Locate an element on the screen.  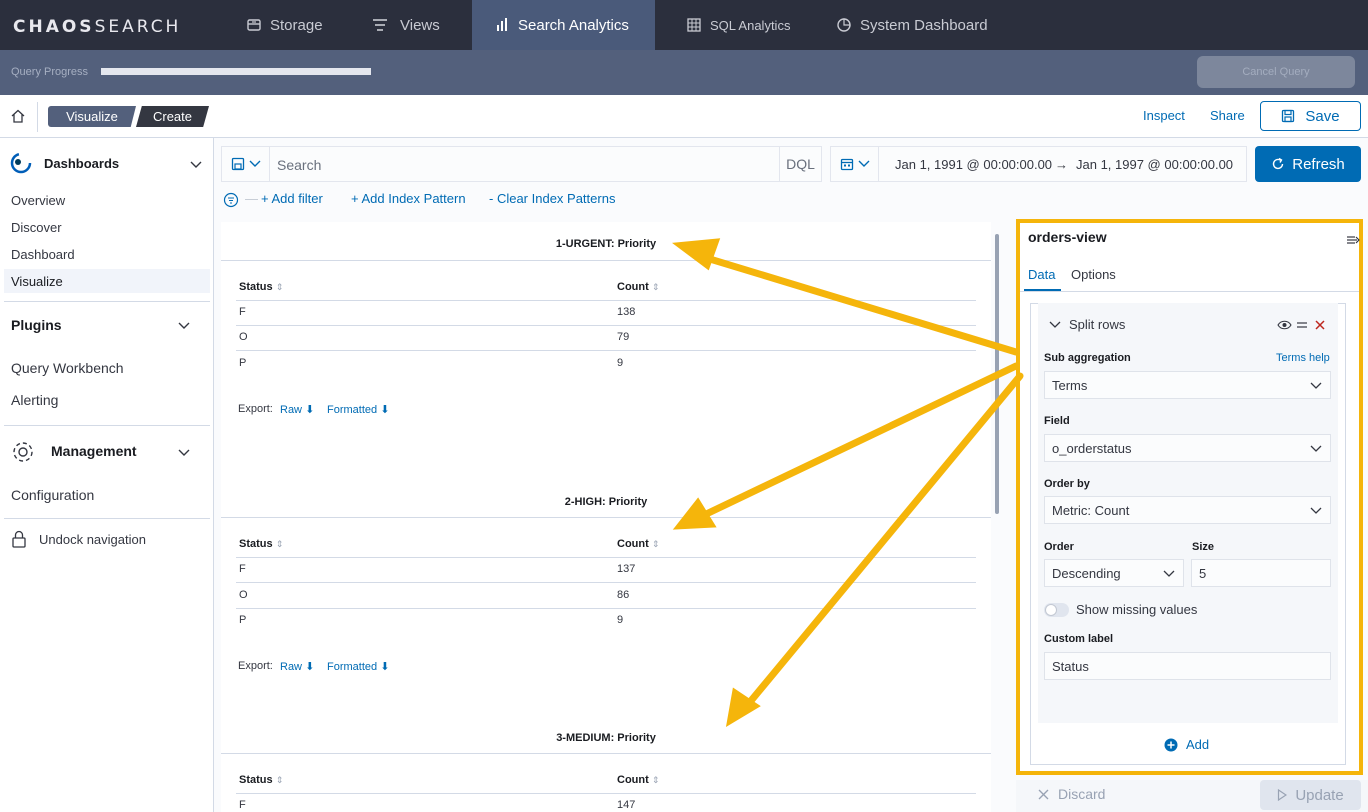
calendar-icon is located at coordinates (847, 164).